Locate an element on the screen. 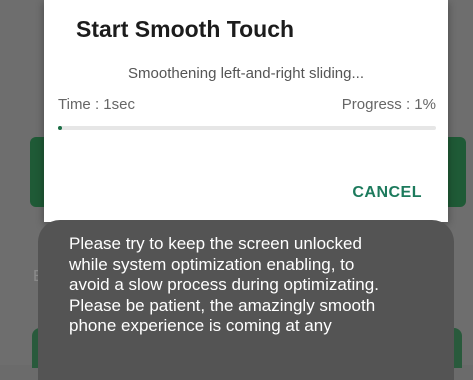  progress-percent-label: Progress : 1% is located at coordinates (388, 104).